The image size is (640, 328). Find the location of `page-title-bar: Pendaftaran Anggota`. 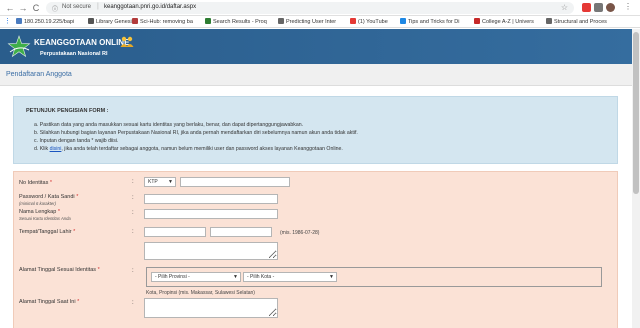

page-title-bar: Pendaftaran Anggota is located at coordinates (316, 75).